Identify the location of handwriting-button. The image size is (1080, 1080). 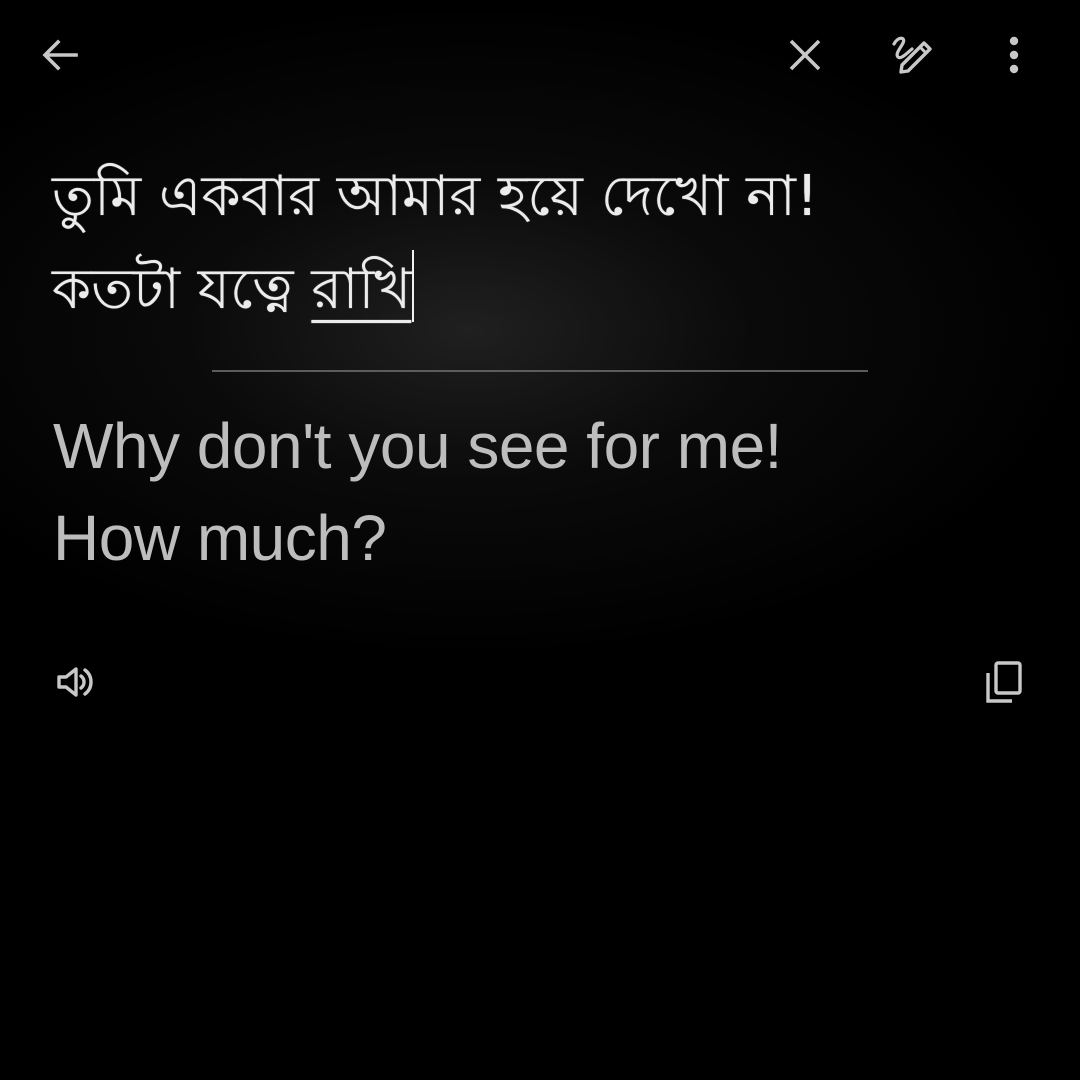
(912, 55).